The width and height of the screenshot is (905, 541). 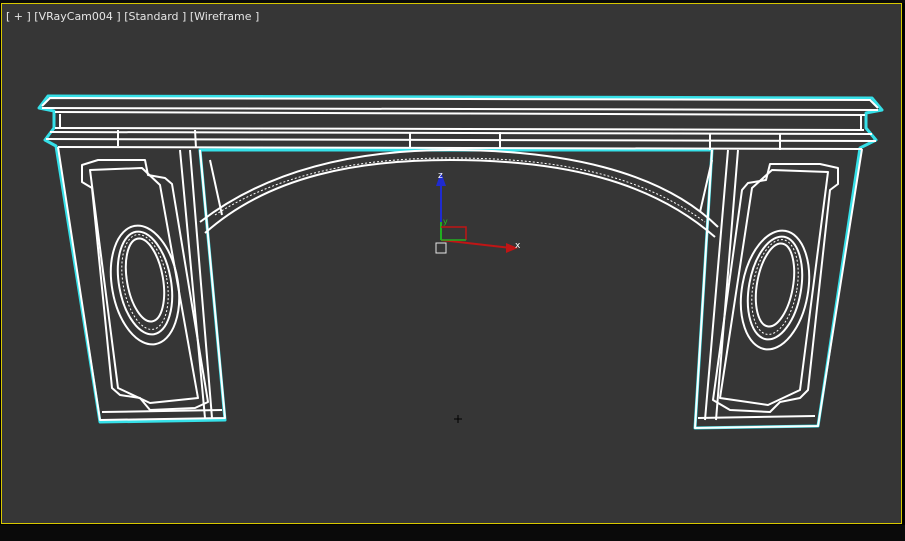 I want to click on transform-gizmo-icon: z x y, so click(x=478, y=212).